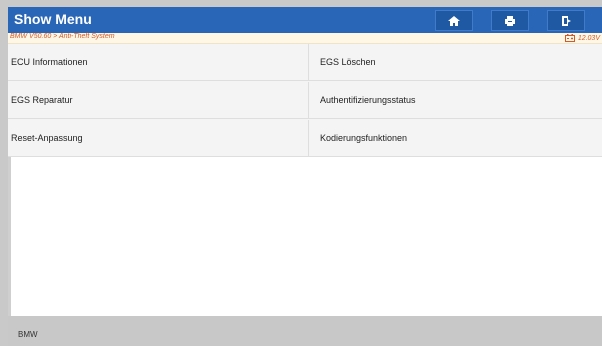 The image size is (602, 346). I want to click on menu-item: Reset-Anpassung, so click(158, 138).